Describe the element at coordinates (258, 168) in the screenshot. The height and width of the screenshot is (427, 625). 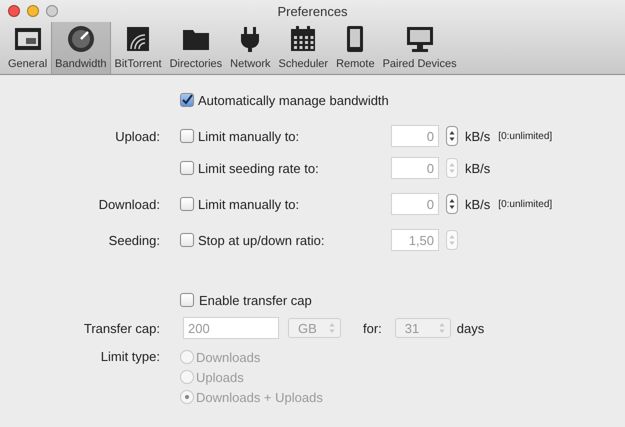
I see `checkbox-label: Limit seeding rate to:` at that location.